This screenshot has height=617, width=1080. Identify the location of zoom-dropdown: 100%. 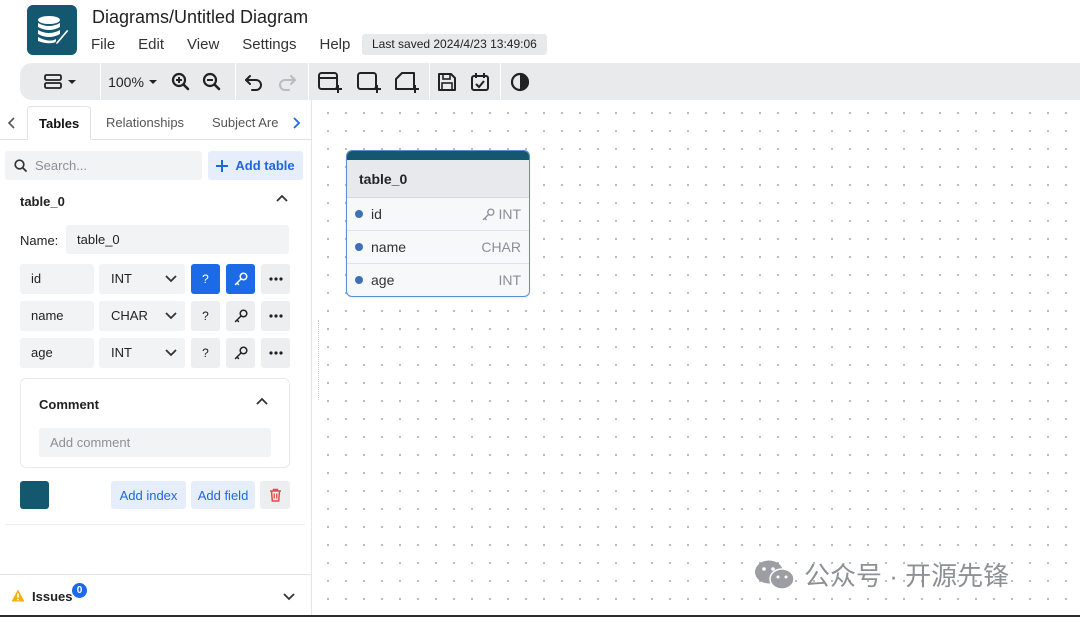
(133, 81).